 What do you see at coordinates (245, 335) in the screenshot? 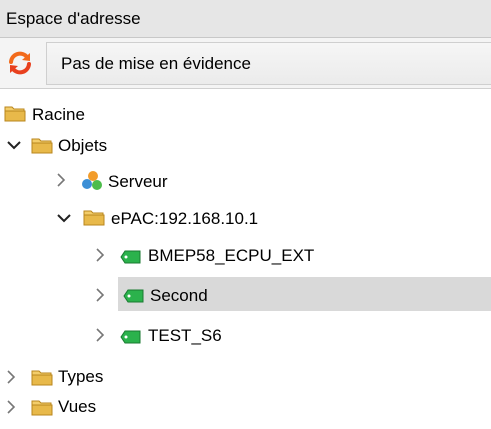
I see `tree-node-test-s6: TEST_S6` at bounding box center [245, 335].